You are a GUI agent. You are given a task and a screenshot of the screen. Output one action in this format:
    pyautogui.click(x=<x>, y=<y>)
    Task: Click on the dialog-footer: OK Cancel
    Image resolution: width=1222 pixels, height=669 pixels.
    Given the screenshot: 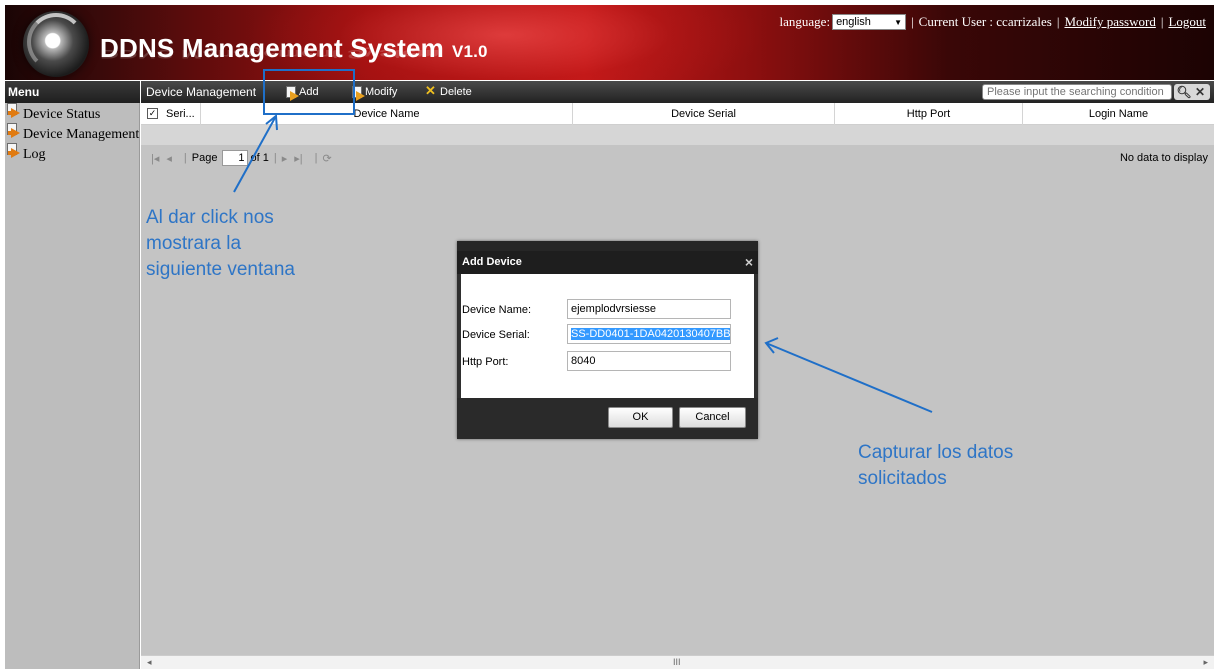 What is the action you would take?
    pyautogui.click(x=607, y=418)
    